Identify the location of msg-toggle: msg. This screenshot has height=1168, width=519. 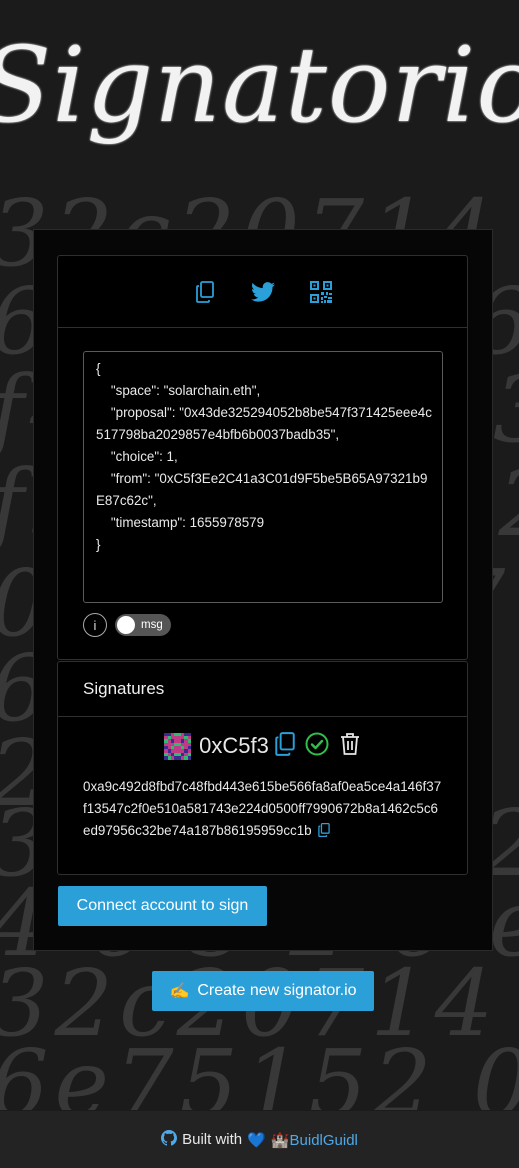
(143, 625).